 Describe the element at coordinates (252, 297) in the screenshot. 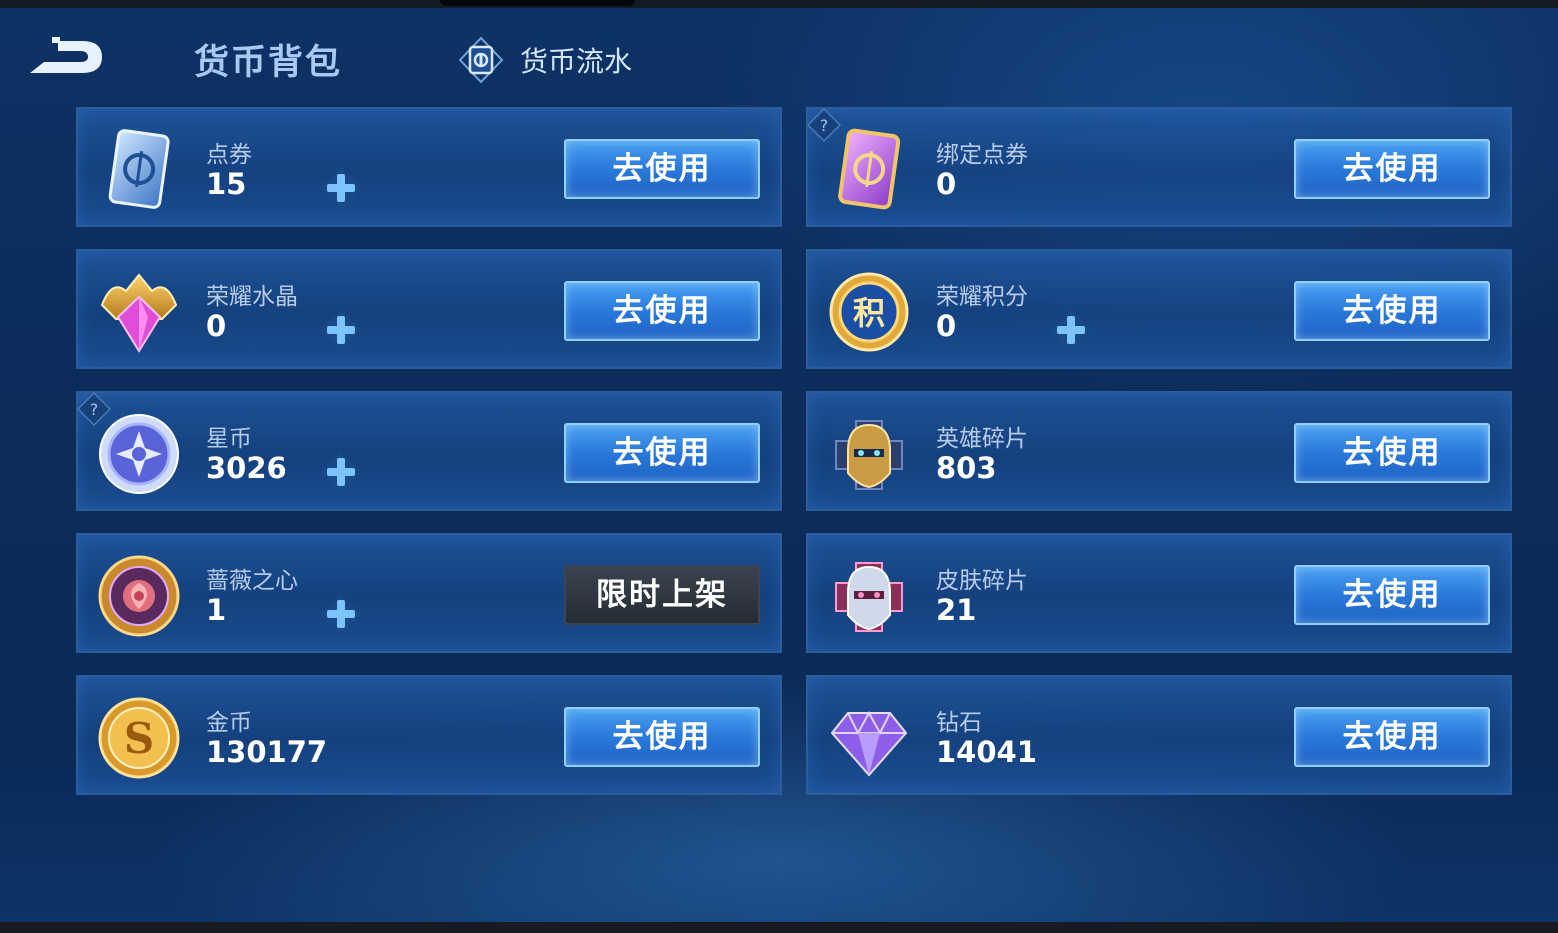

I see `currency-name: 荣耀水晶` at that location.